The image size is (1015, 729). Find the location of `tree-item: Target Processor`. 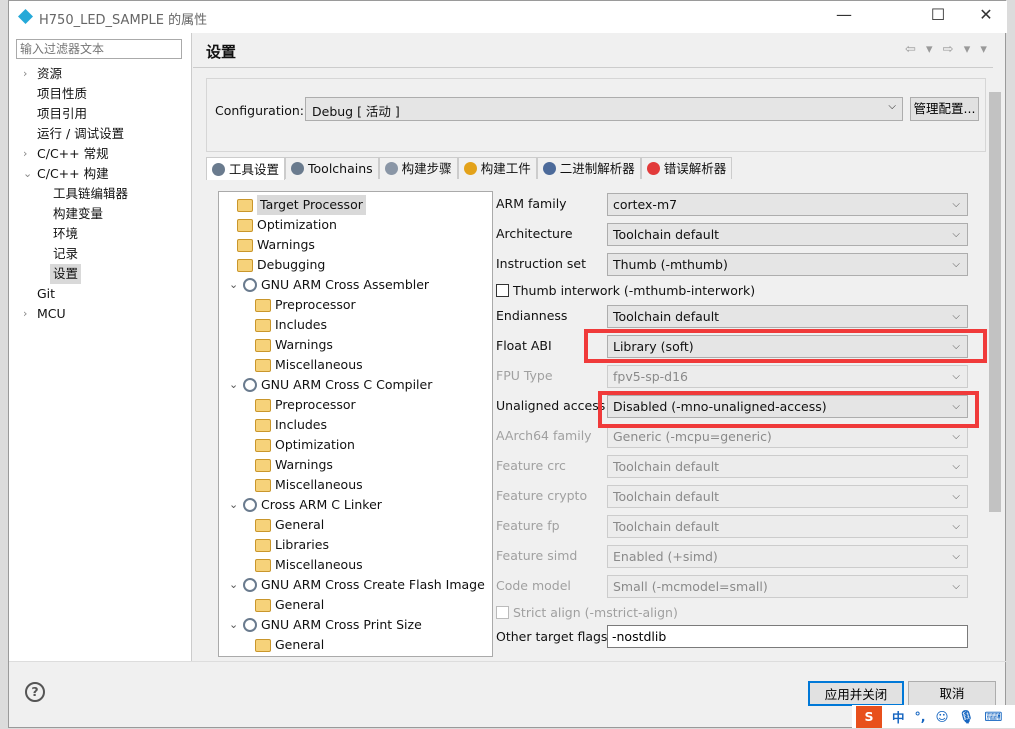

tree-item: Target Processor is located at coordinates (301, 205).